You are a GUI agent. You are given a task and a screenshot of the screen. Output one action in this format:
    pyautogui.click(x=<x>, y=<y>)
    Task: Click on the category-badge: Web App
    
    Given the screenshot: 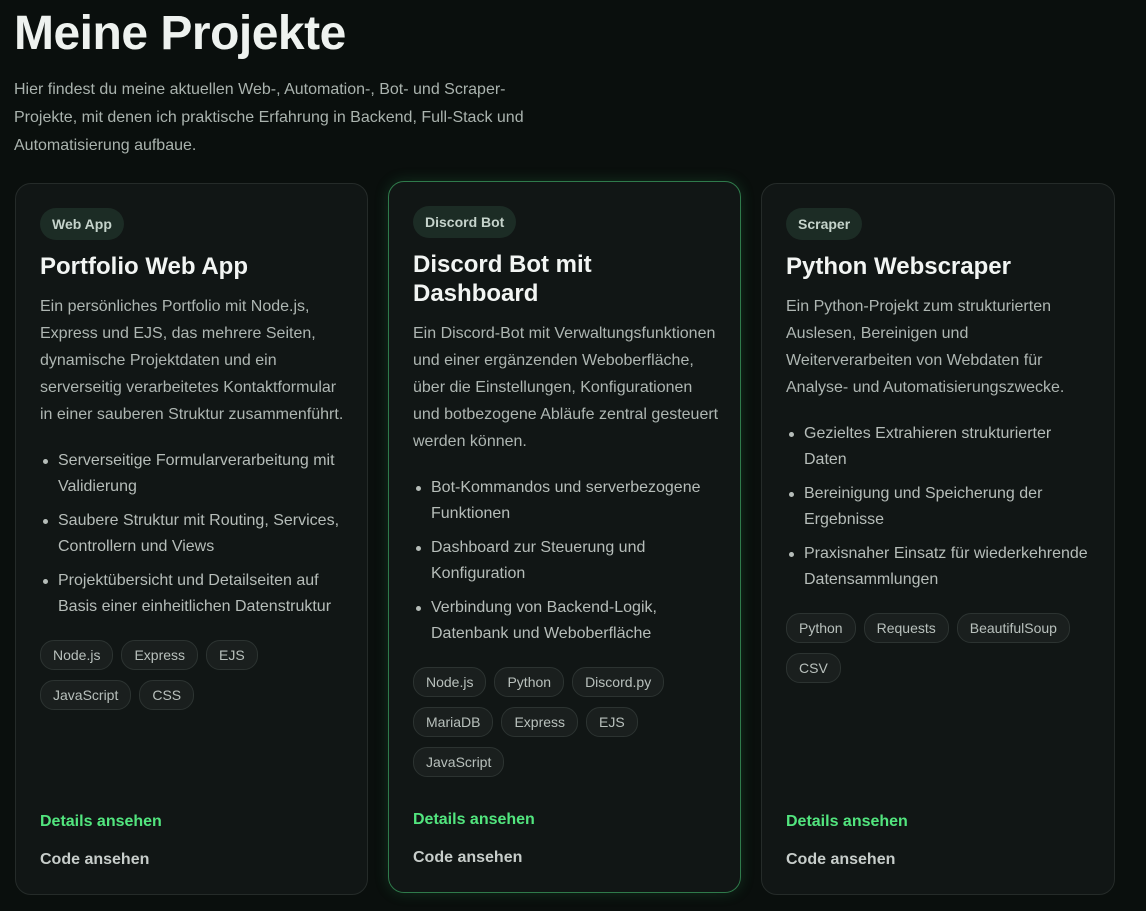 What is the action you would take?
    pyautogui.click(x=82, y=224)
    